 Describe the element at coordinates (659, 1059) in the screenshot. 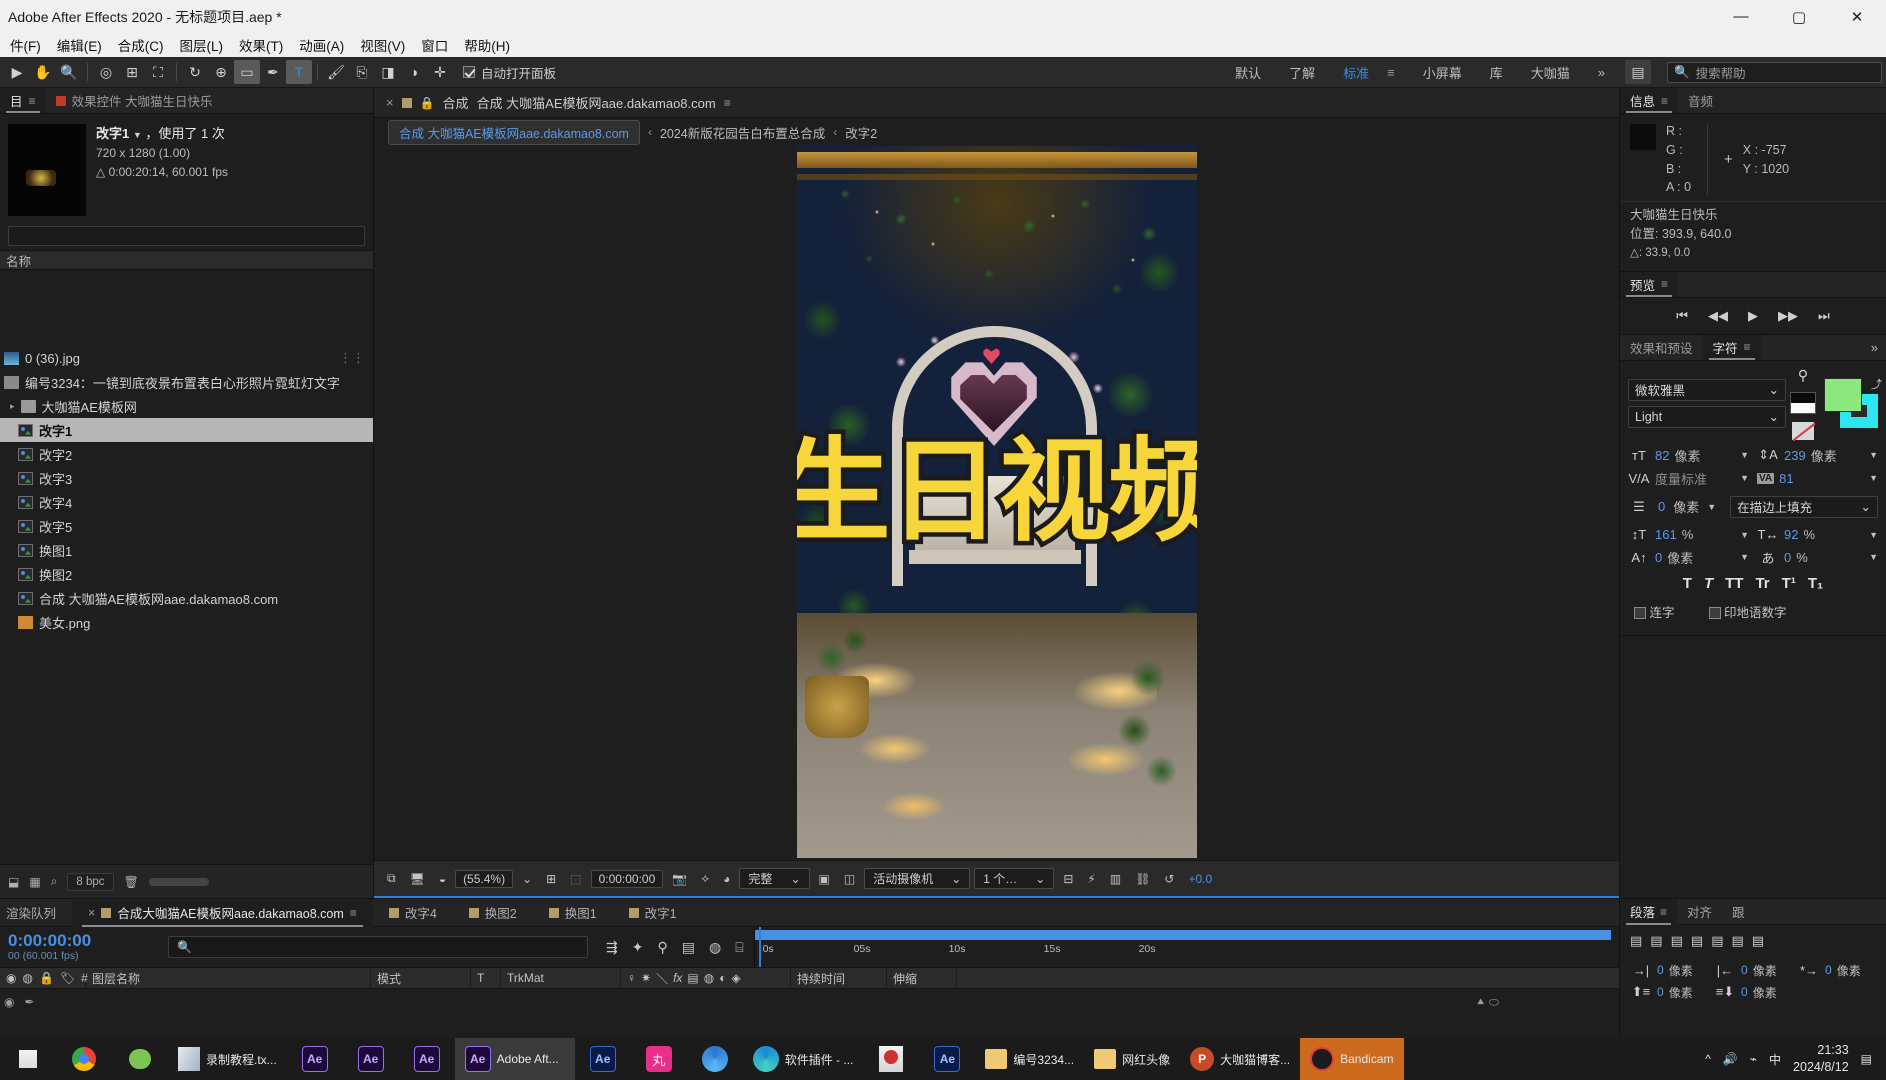

I see `taskbar-pink-app-icon: 丸` at that location.